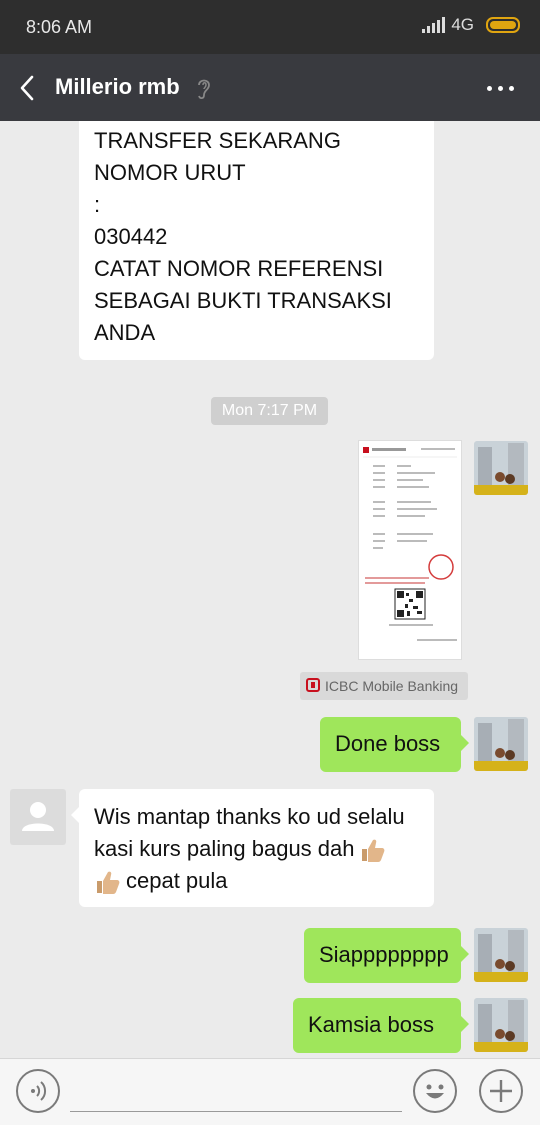 The height and width of the screenshot is (1125, 540). What do you see at coordinates (503, 25) in the screenshot?
I see `battery-icon` at bounding box center [503, 25].